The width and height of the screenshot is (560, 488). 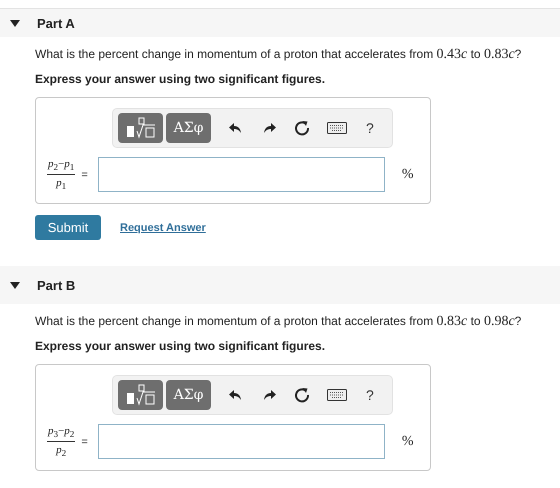 I want to click on question-text: What is the percent change in momentum of a proton that accelerates from 0.43c to 0.83c?, so click(x=278, y=54).